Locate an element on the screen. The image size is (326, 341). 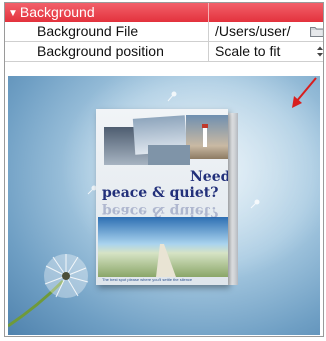
property-row-background-file: Background File /Users/user/ is located at coordinates (164, 32).